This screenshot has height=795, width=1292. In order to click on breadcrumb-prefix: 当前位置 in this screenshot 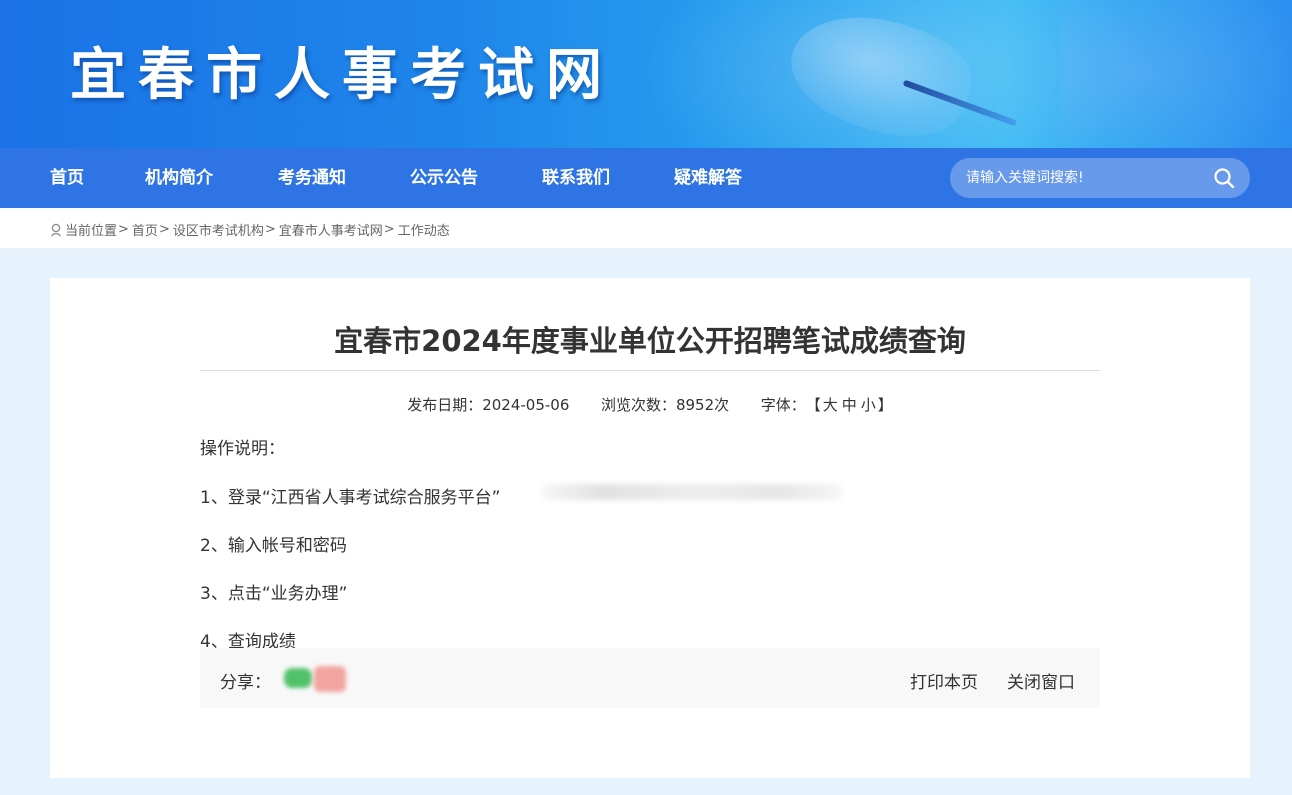, I will do `click(91, 231)`.